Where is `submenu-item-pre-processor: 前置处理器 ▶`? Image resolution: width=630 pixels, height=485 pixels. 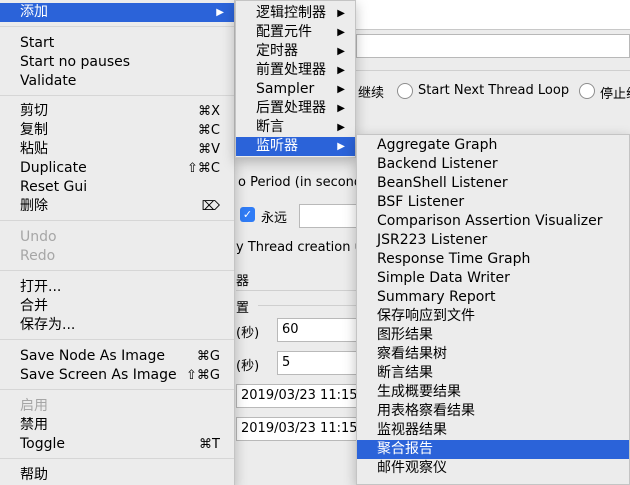
submenu-item-pre-processor: 前置处理器 ▶ is located at coordinates (295, 70).